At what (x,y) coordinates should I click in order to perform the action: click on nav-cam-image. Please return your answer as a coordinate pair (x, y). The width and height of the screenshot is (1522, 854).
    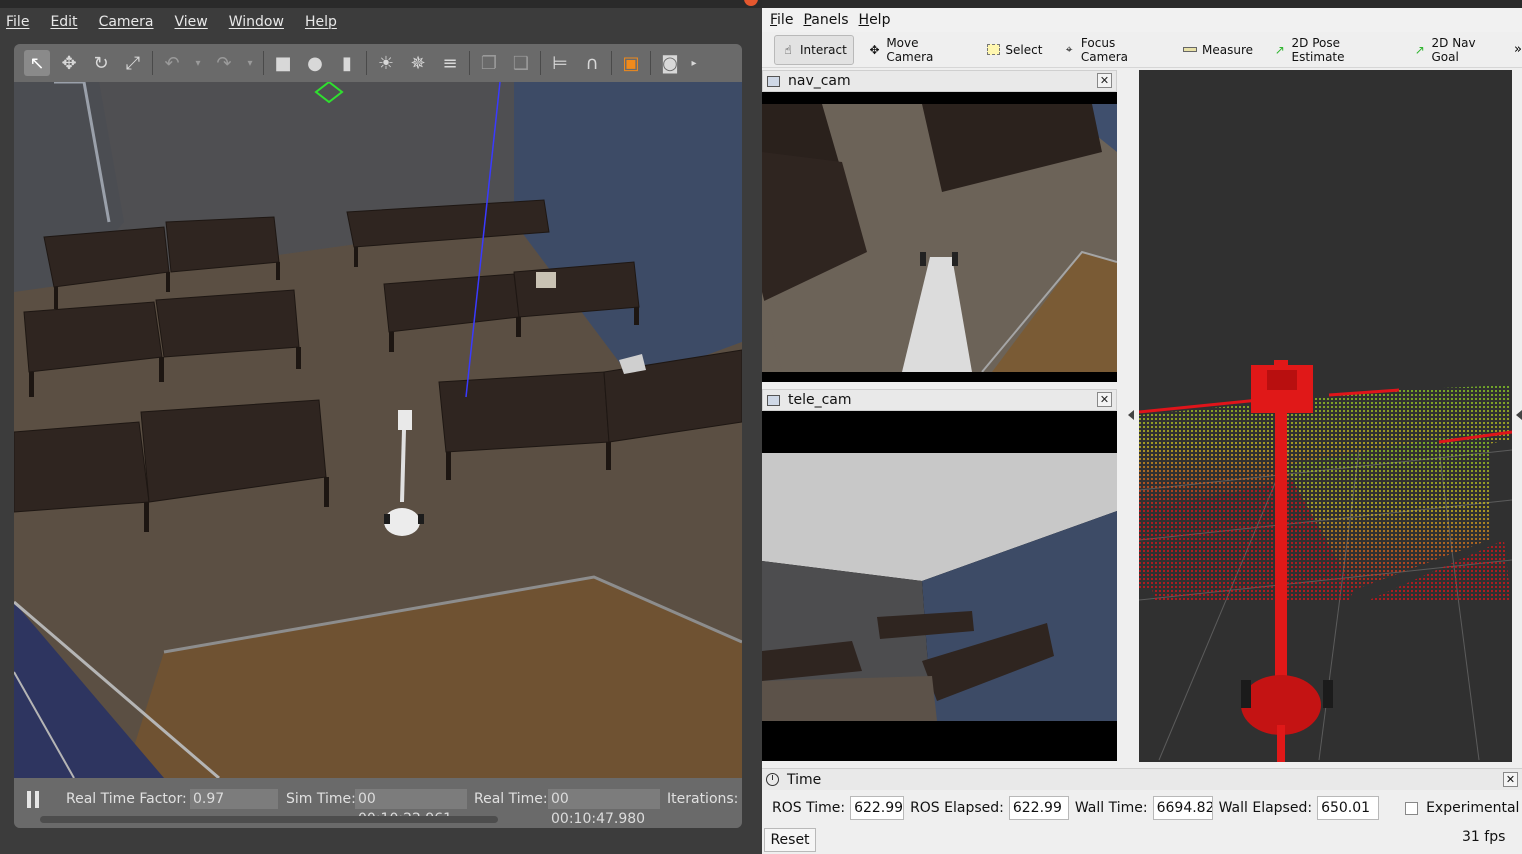
    Looking at the image, I should click on (939, 237).